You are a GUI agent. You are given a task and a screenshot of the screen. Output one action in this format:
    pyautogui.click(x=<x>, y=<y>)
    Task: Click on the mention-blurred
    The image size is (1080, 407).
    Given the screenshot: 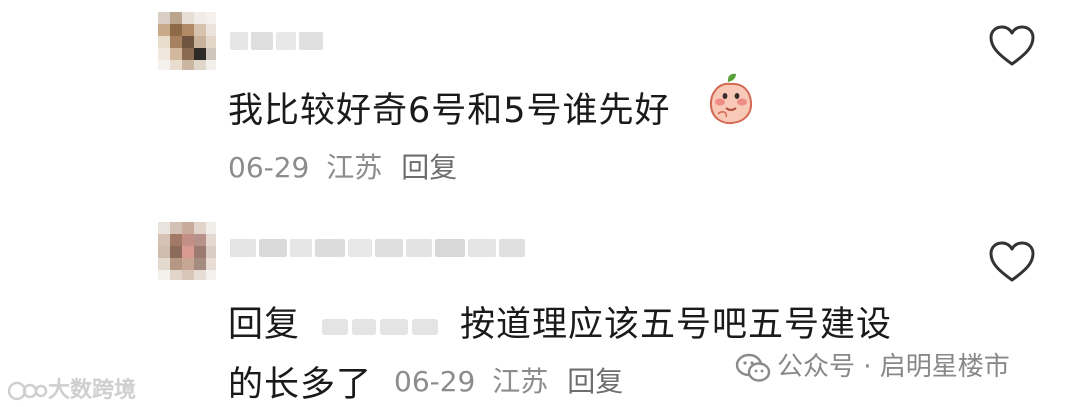 What is the action you would take?
    pyautogui.click(x=381, y=326)
    